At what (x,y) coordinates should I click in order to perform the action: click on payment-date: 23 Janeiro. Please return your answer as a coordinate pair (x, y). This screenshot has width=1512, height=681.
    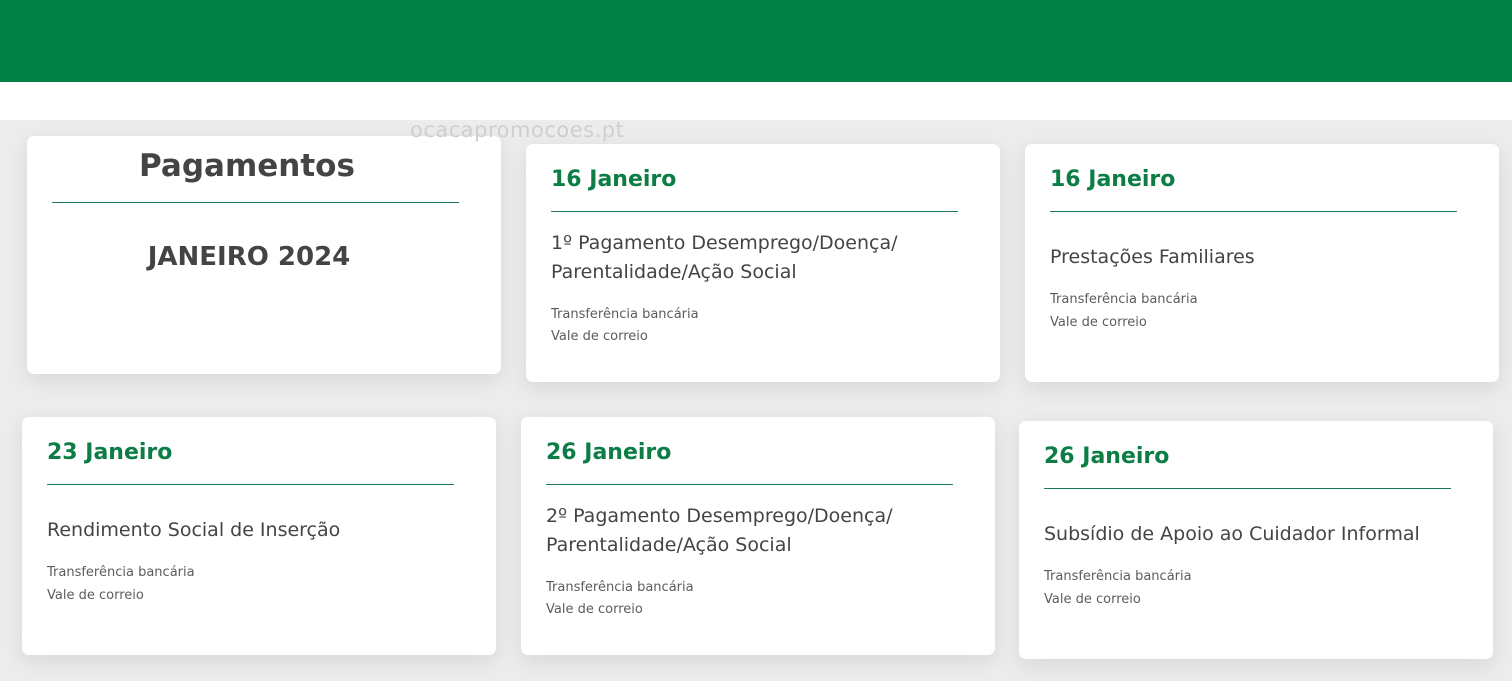
    Looking at the image, I should click on (110, 452).